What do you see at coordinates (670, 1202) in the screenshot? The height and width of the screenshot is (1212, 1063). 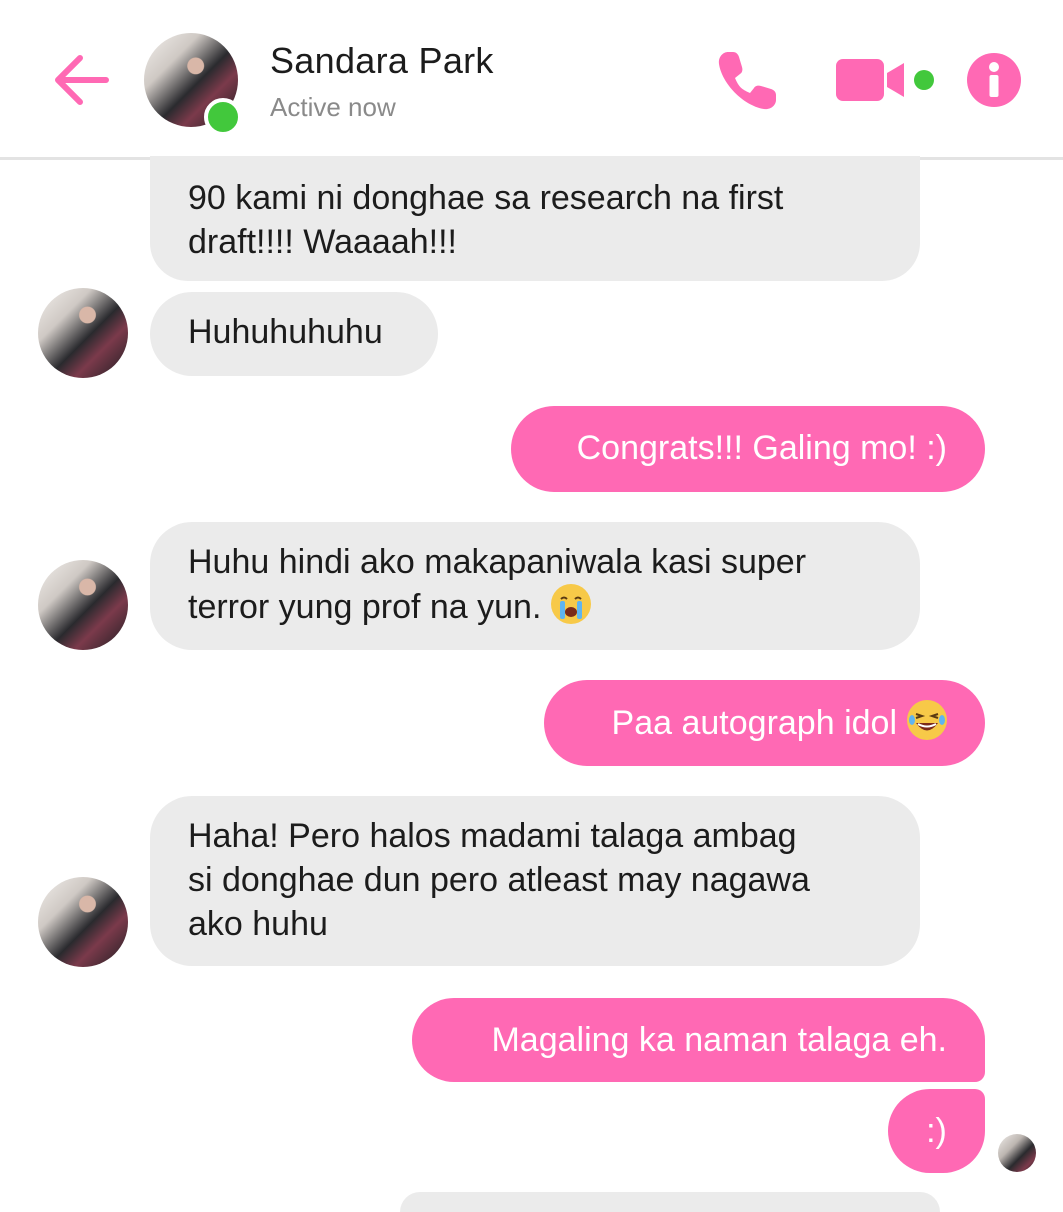 I see `message-bubble-partial` at bounding box center [670, 1202].